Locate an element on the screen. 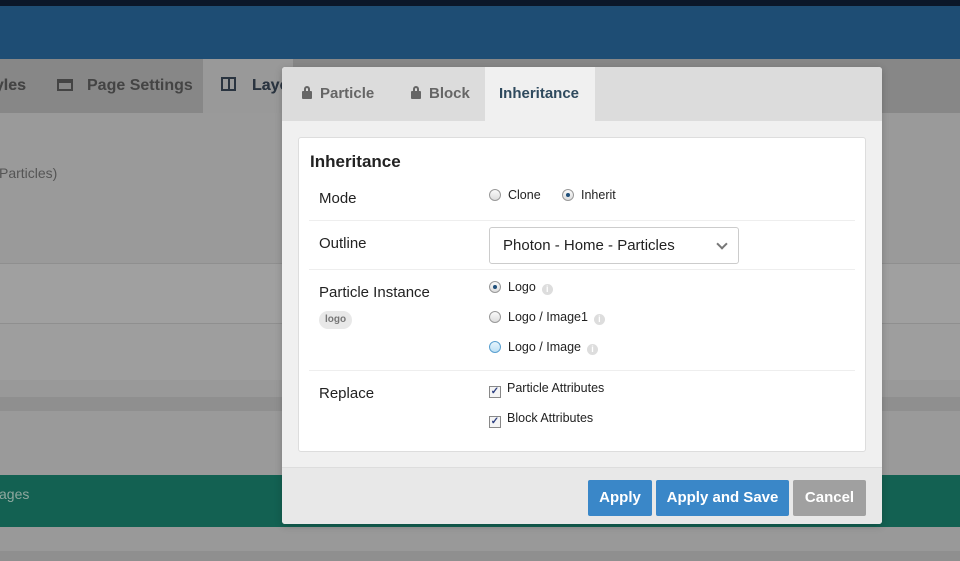  instance-logo-image-radio: Logo / Image i is located at coordinates (543, 347).